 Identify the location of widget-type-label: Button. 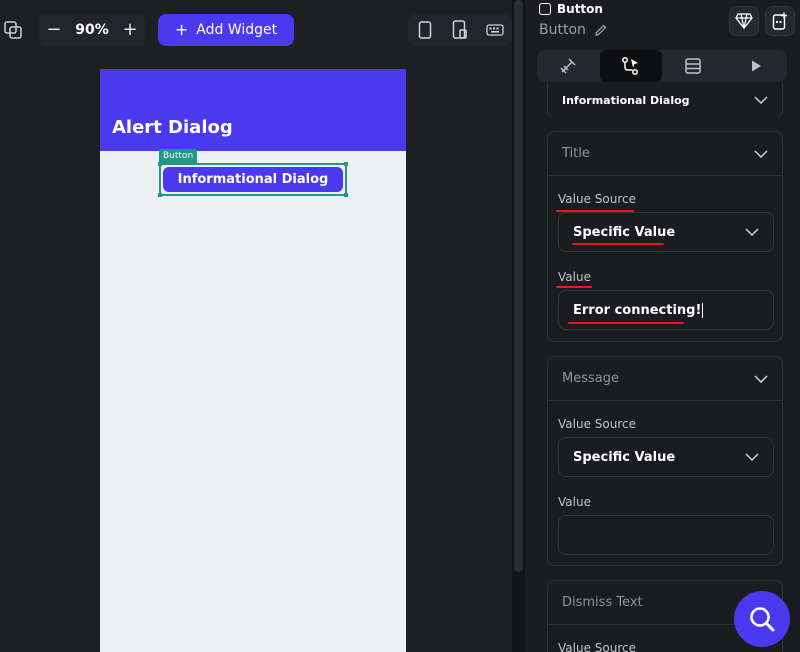
(580, 9).